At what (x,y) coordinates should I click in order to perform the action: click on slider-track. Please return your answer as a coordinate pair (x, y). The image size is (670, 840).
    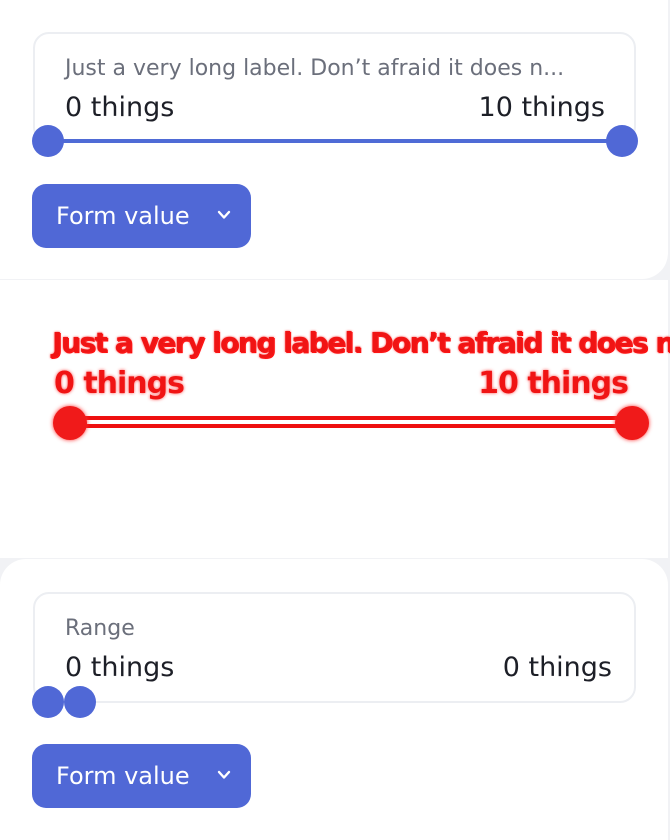
    Looking at the image, I should click on (335, 141).